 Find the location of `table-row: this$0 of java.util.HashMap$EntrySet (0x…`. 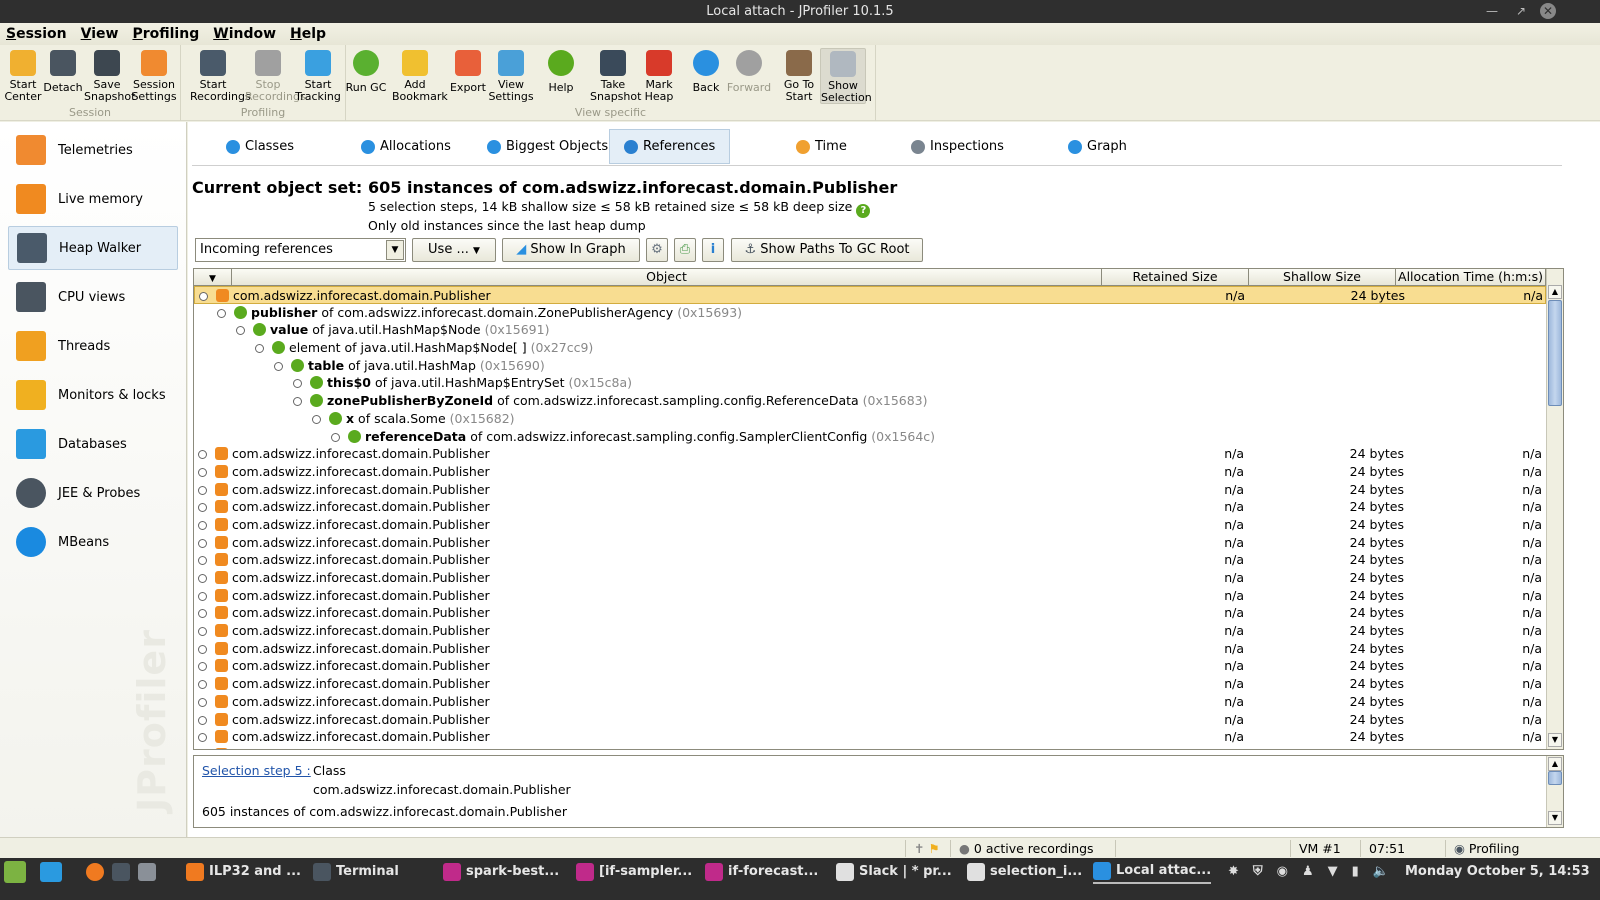

table-row: this$0 of java.util.HashMap$EntrySet (0x… is located at coordinates (870, 383).